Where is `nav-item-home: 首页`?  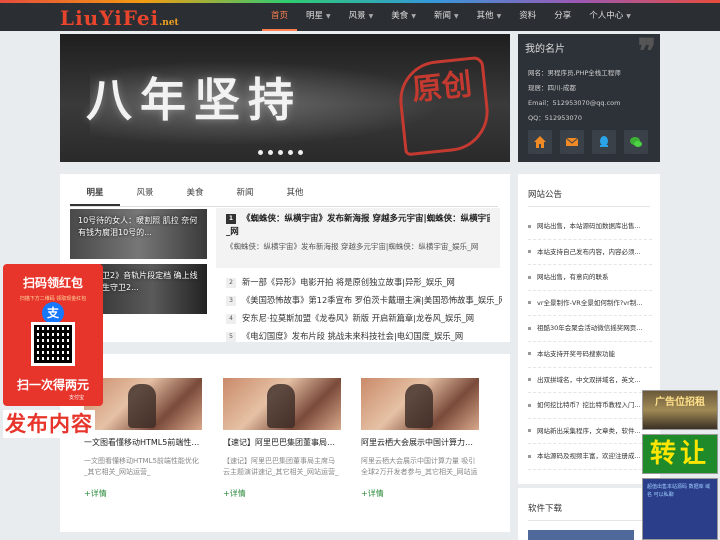
nav-item-home: 首页 is located at coordinates (280, 17).